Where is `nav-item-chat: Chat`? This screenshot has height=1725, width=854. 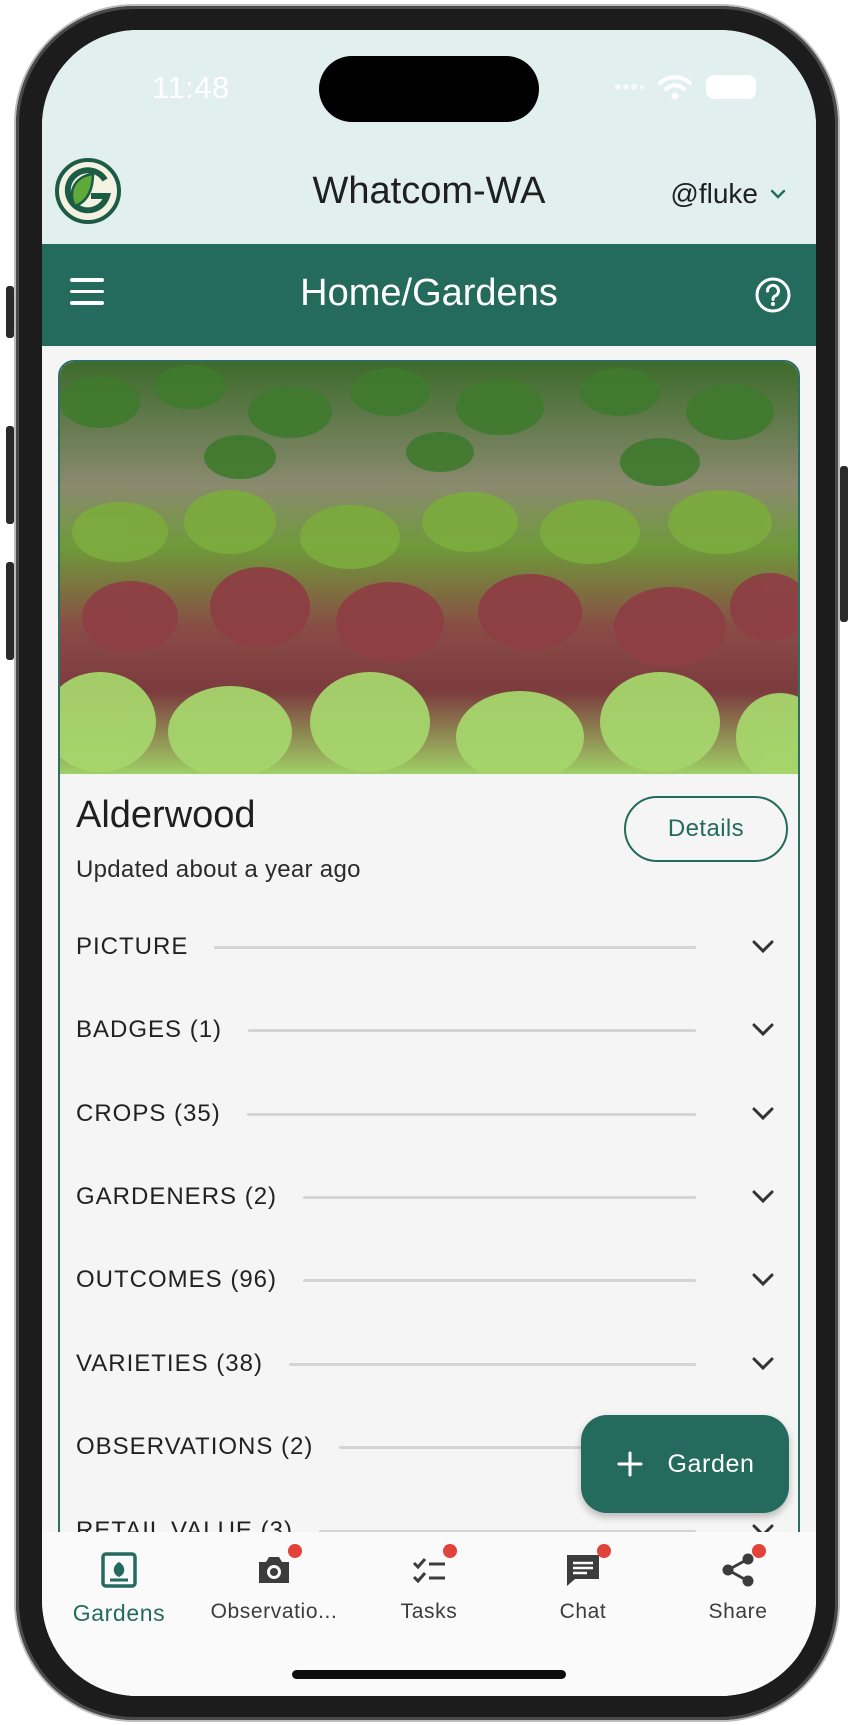
nav-item-chat: Chat is located at coordinates (583, 1590).